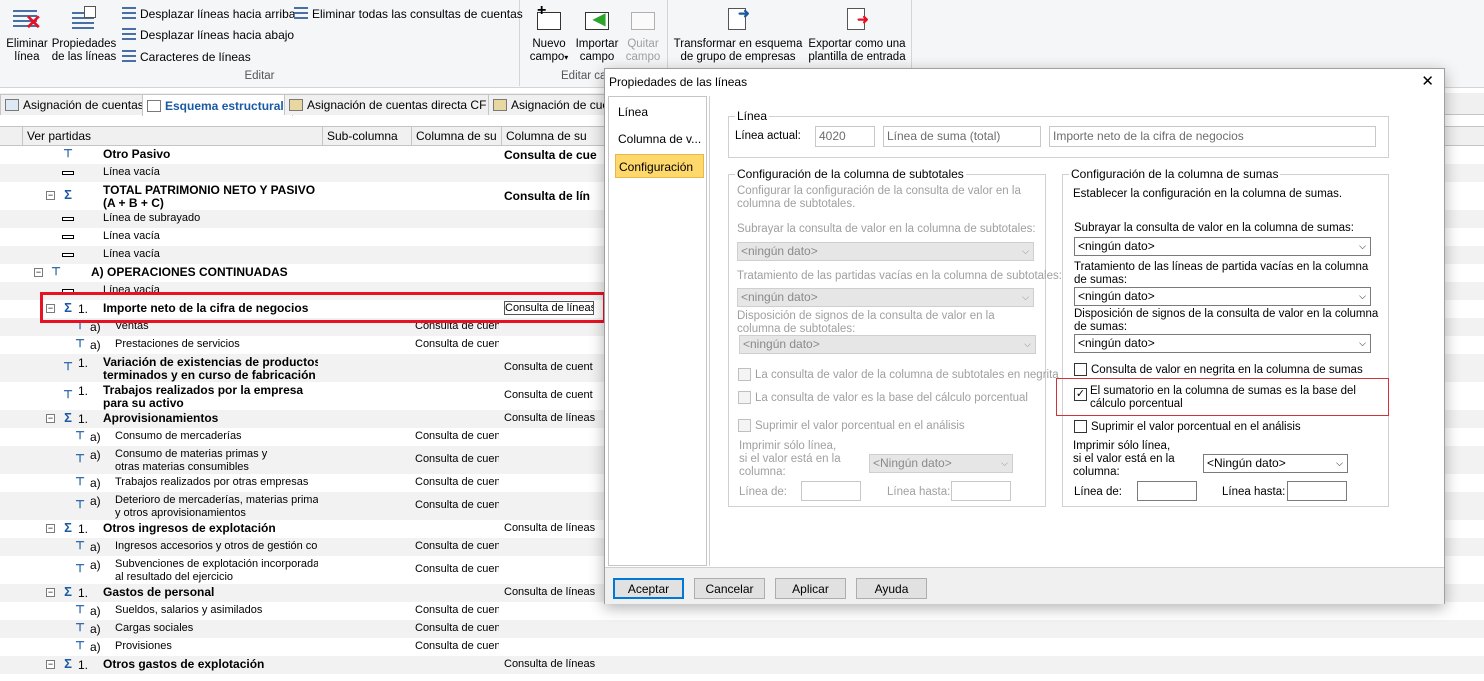 The image size is (1484, 681). Describe the element at coordinates (962, 136) in the screenshot. I see `line-type-field: Línea de suma (total)` at that location.